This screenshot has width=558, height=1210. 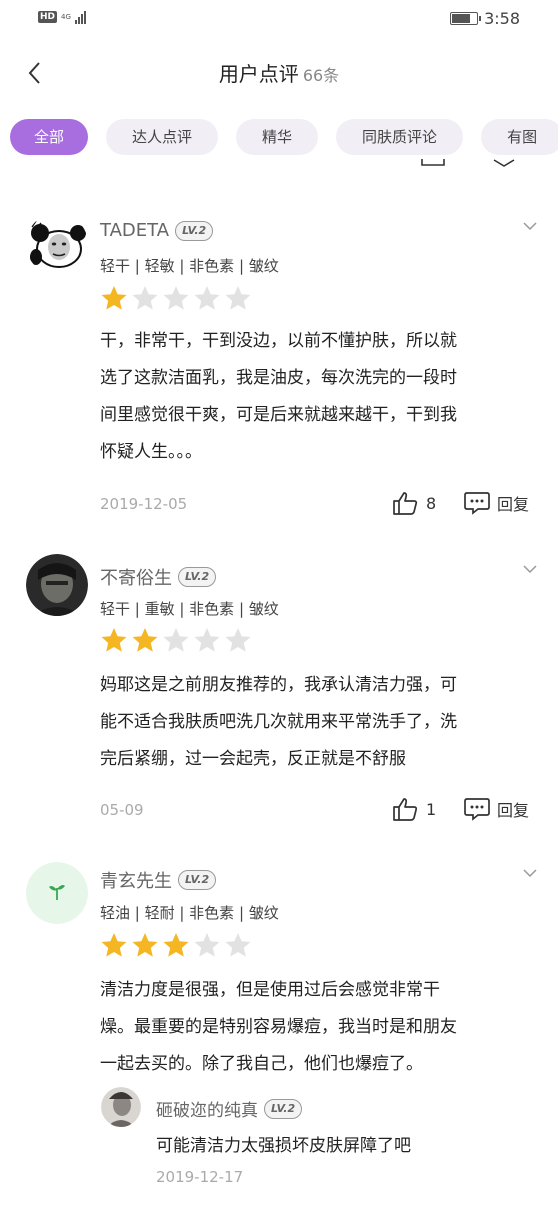 I want to click on portrait-avatar-icon, so click(x=57, y=585).